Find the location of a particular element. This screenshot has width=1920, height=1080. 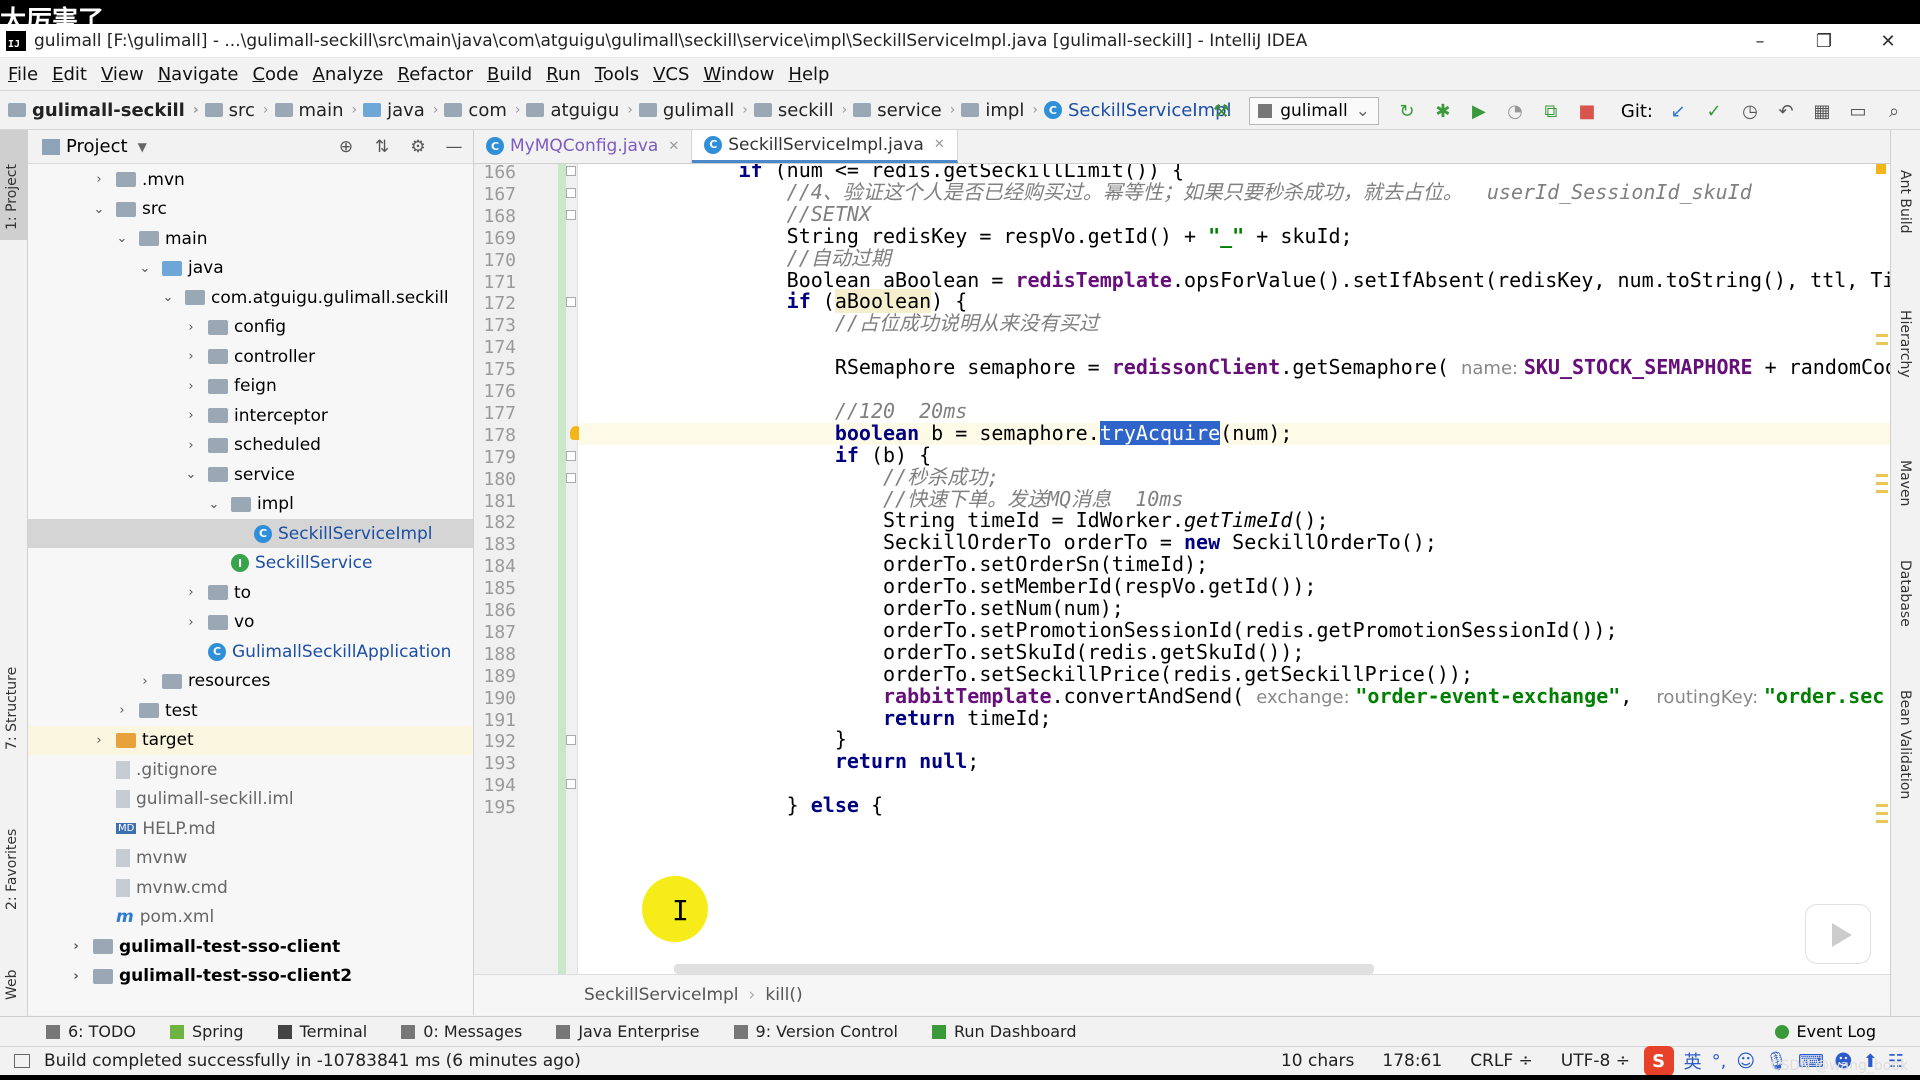

tree-item: › resources is located at coordinates (250, 681).